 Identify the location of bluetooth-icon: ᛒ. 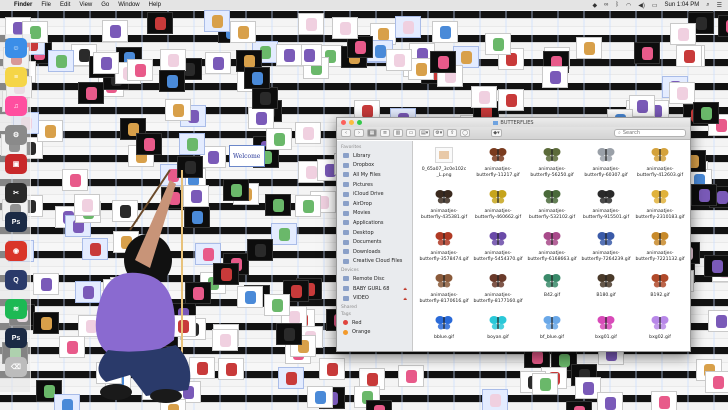
(617, 5).